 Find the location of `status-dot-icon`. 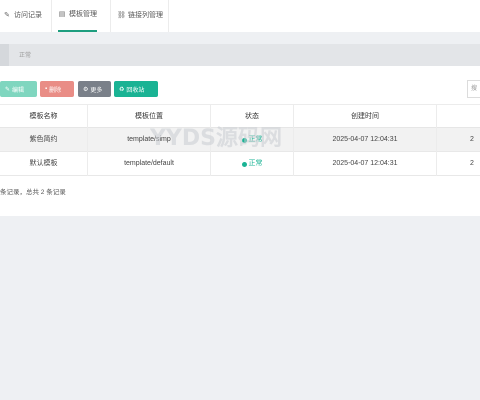

status-dot-icon is located at coordinates (244, 164).